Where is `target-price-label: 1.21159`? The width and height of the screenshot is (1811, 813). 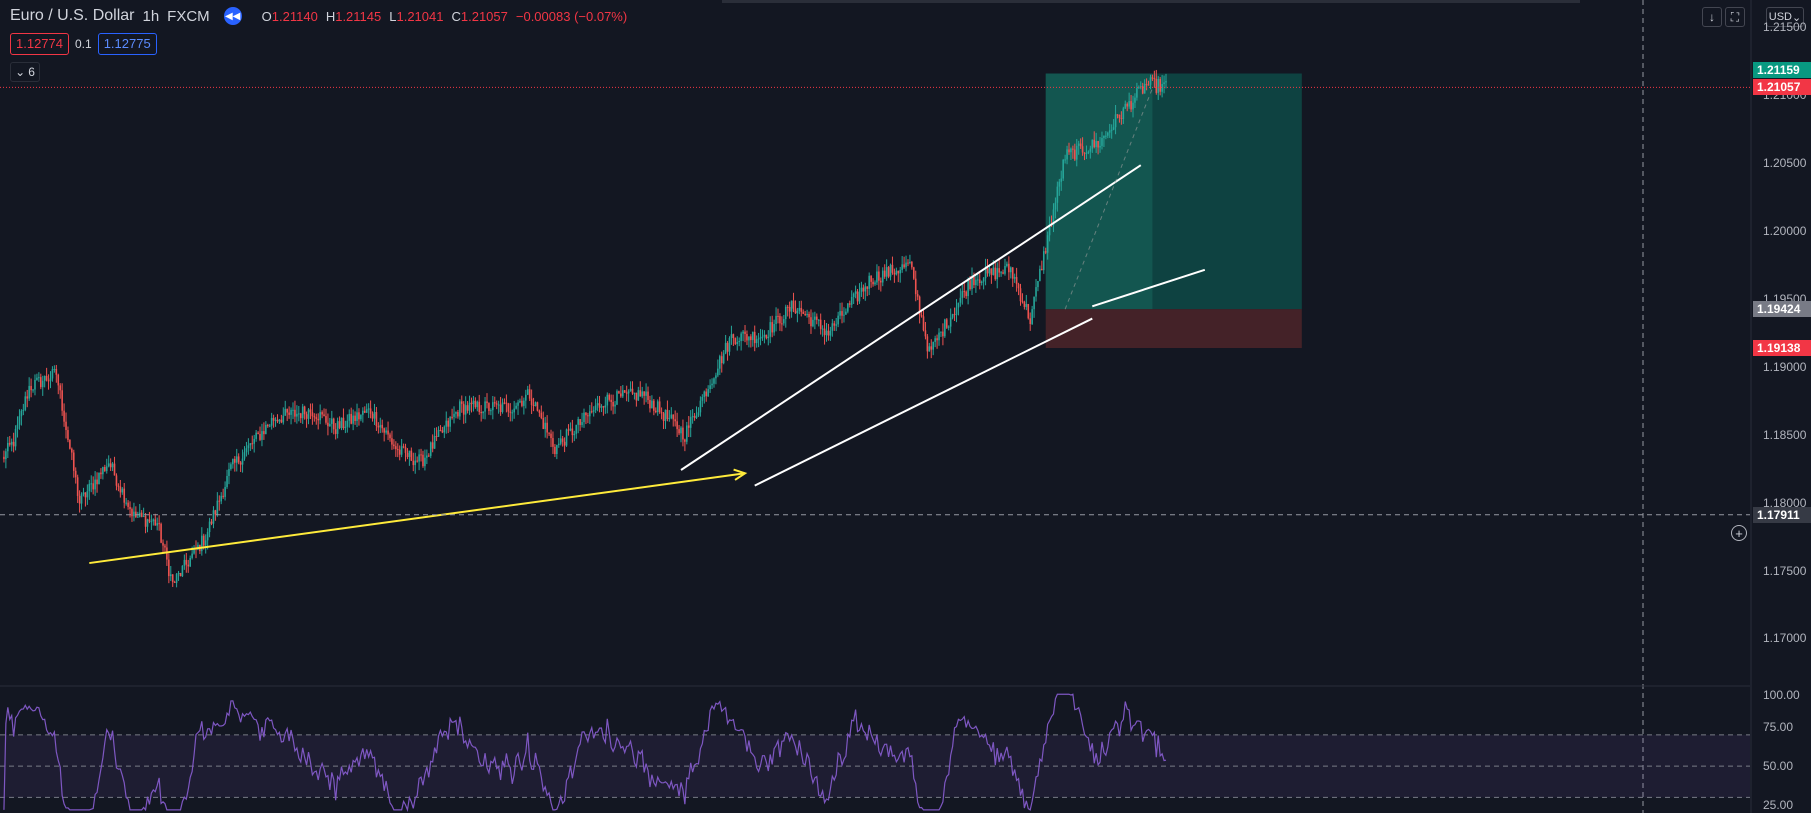
target-price-label: 1.21159 is located at coordinates (1782, 70).